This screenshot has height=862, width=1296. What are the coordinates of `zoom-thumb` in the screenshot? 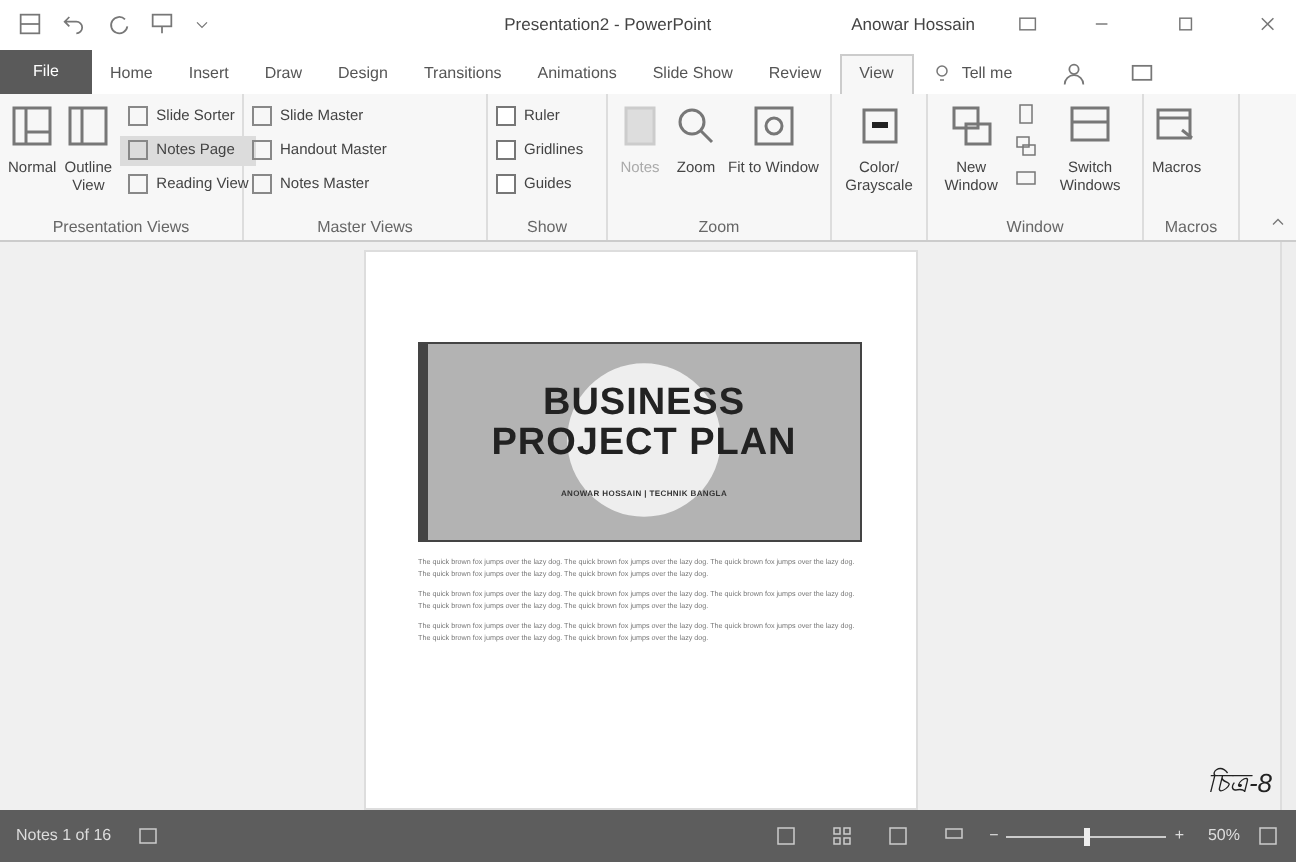 It's located at (1087, 836).